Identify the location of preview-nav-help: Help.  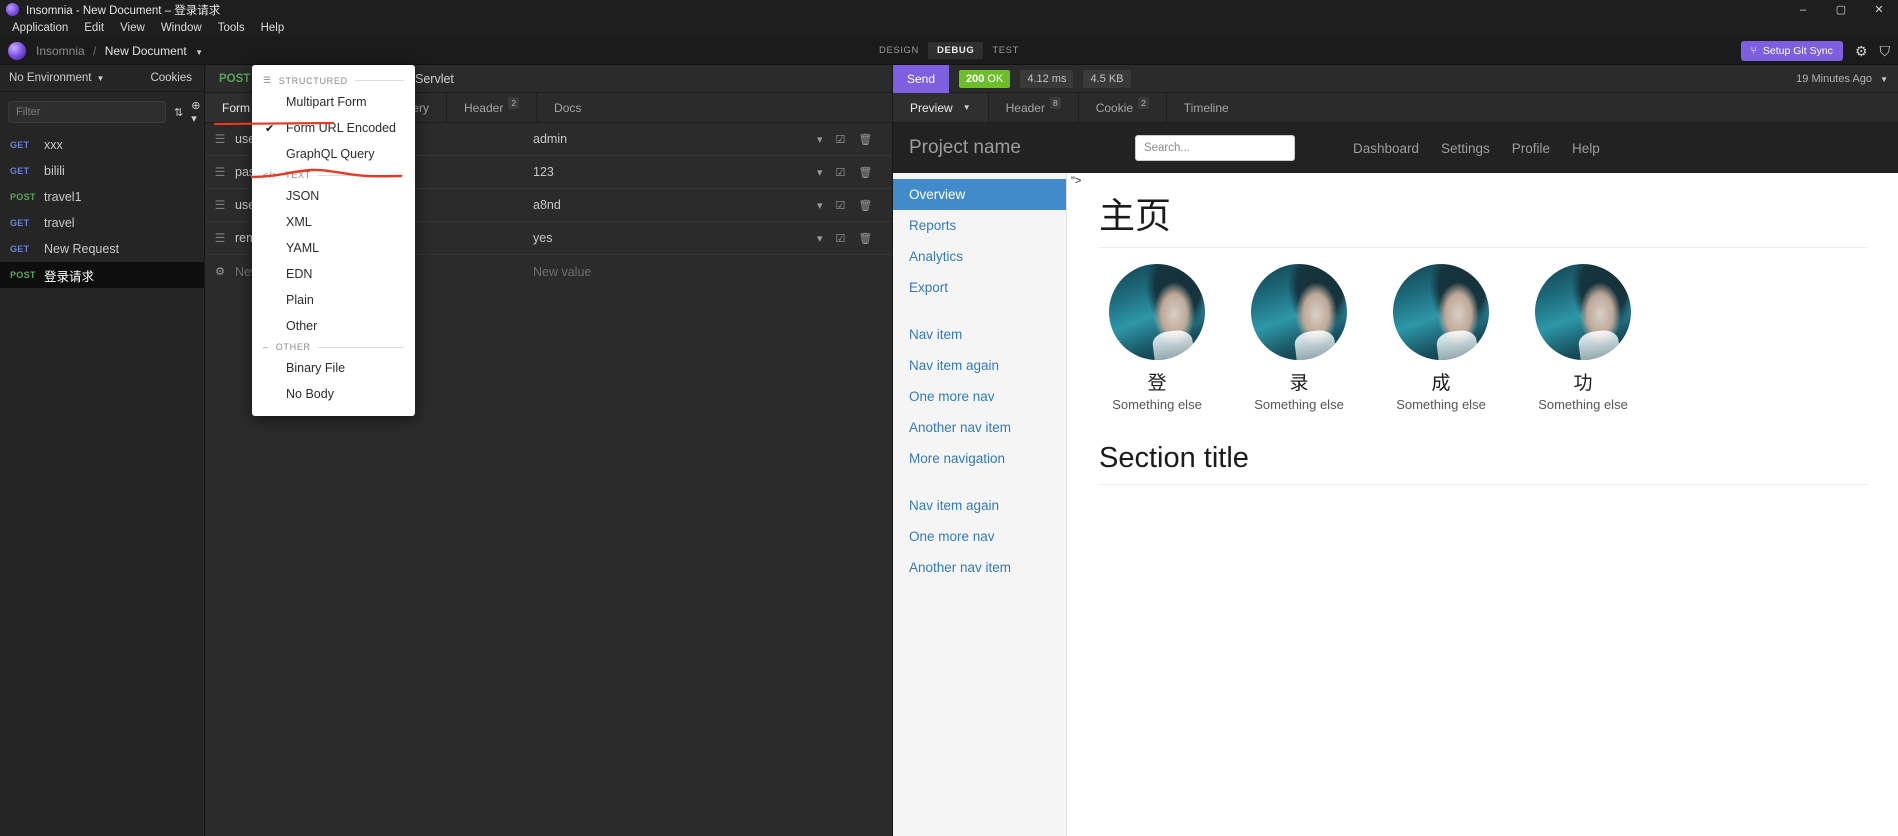
(1586, 148).